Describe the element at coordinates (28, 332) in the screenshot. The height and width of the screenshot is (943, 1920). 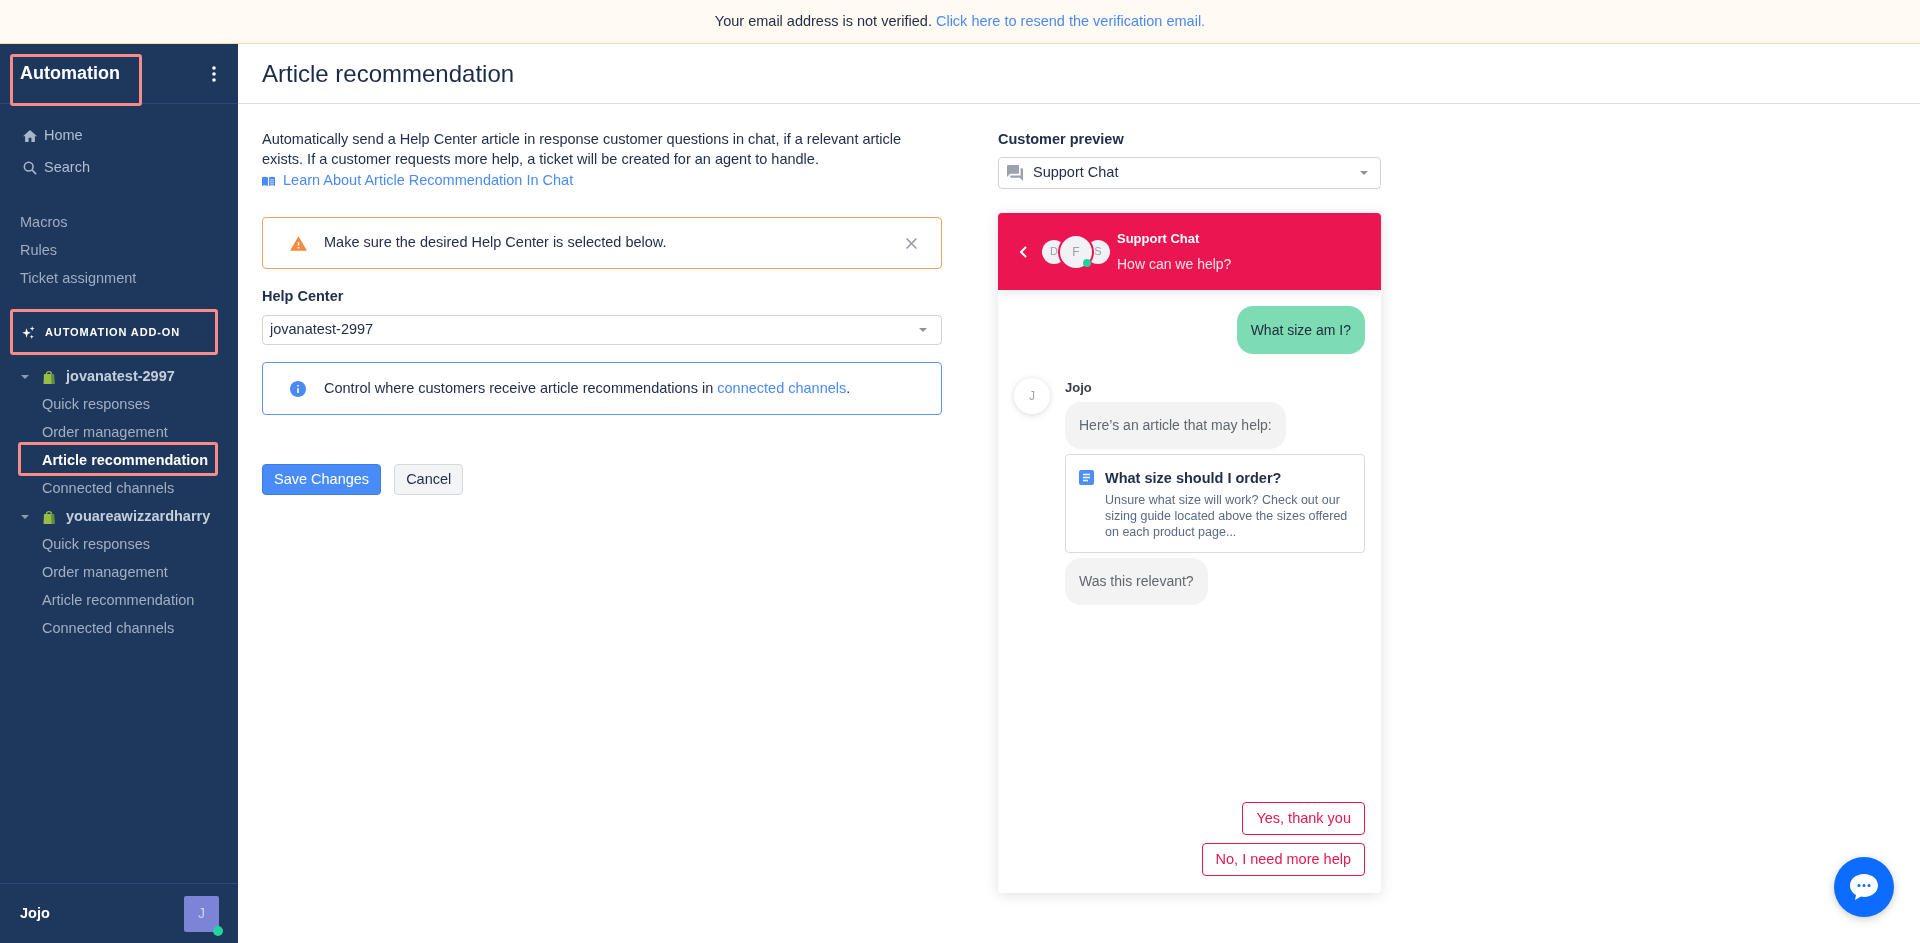
I see `sparkles-icon` at that location.